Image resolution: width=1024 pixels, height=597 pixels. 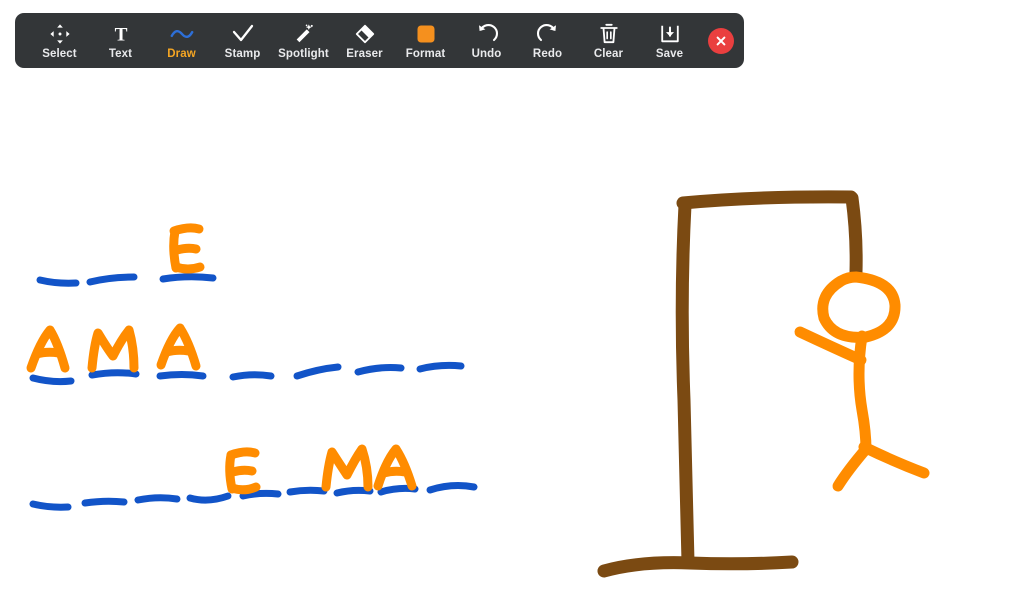 What do you see at coordinates (894, 460) in the screenshot?
I see `figure-leg-right` at bounding box center [894, 460].